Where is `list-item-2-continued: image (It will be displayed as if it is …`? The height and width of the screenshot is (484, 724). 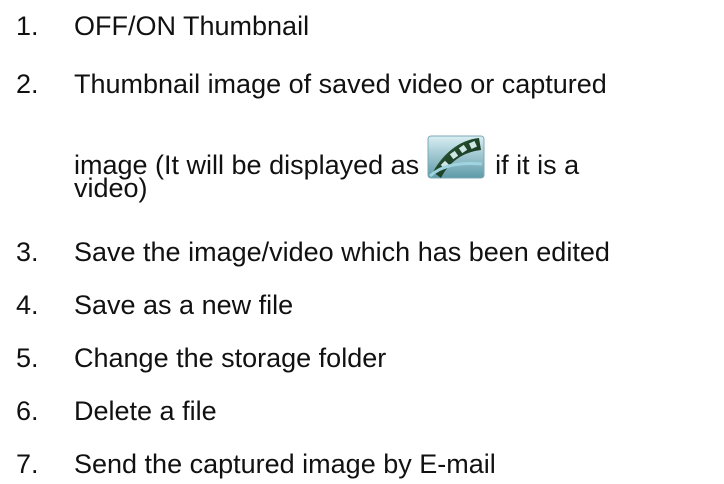
list-item-2-continued: image (It will be displayed as if it is … is located at coordinates (362, 147).